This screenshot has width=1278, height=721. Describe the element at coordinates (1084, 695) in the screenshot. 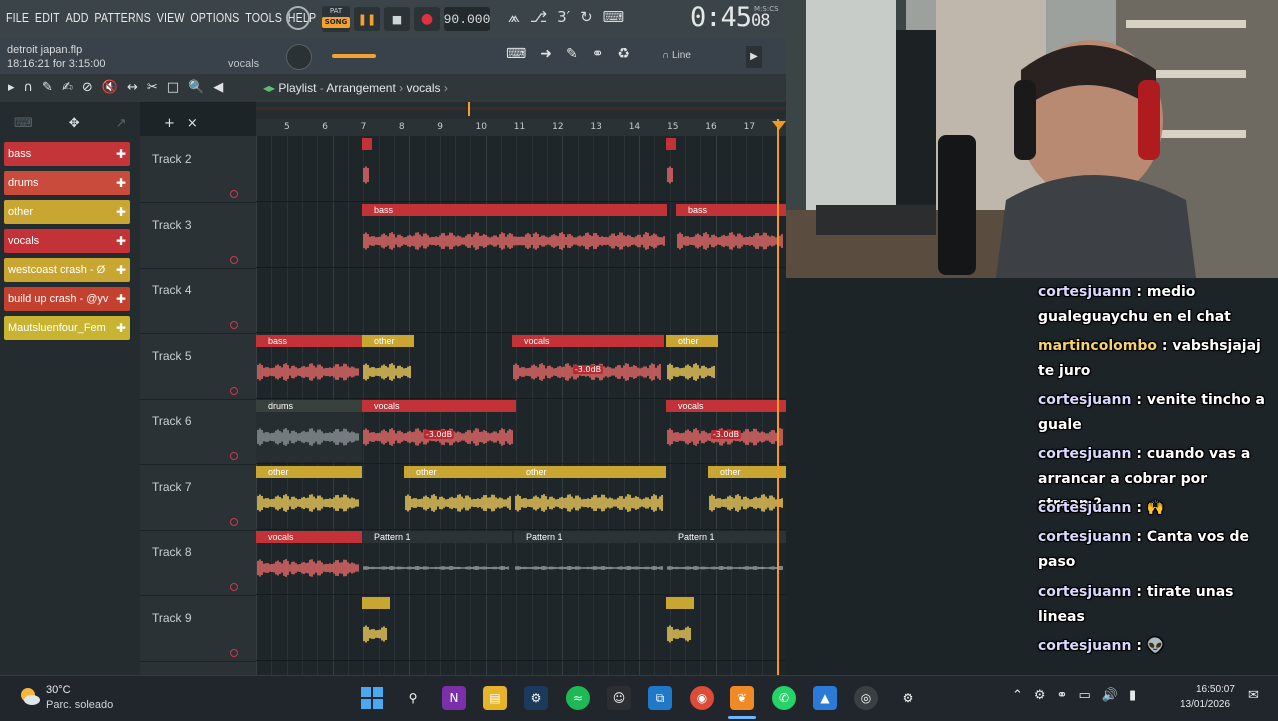

I see `monitor-icon: ▭` at that location.